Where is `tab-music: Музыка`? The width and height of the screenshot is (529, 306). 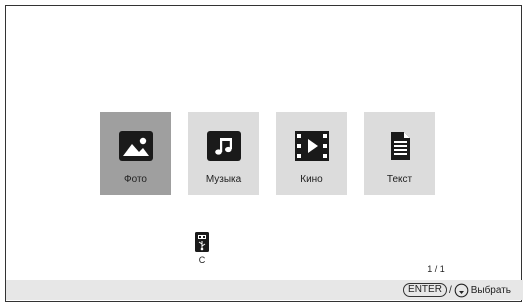
tab-music: Музыка is located at coordinates (223, 153).